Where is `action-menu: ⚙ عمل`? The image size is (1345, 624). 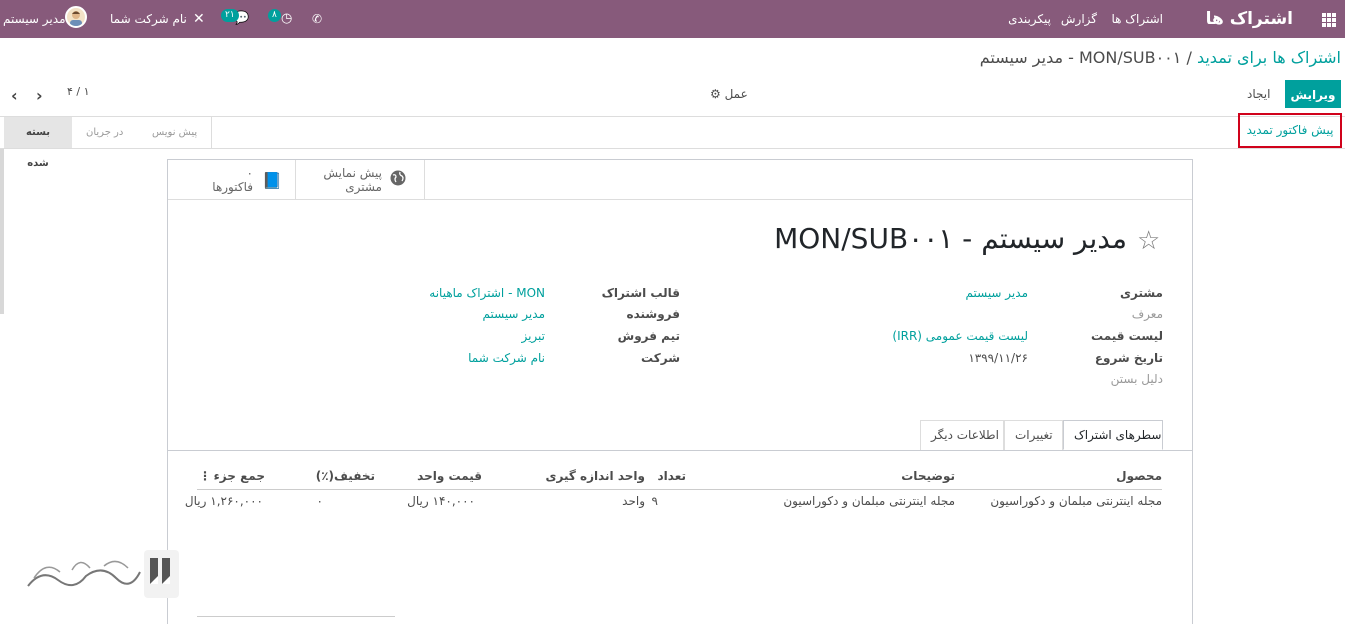 action-menu: ⚙ عمل is located at coordinates (729, 94).